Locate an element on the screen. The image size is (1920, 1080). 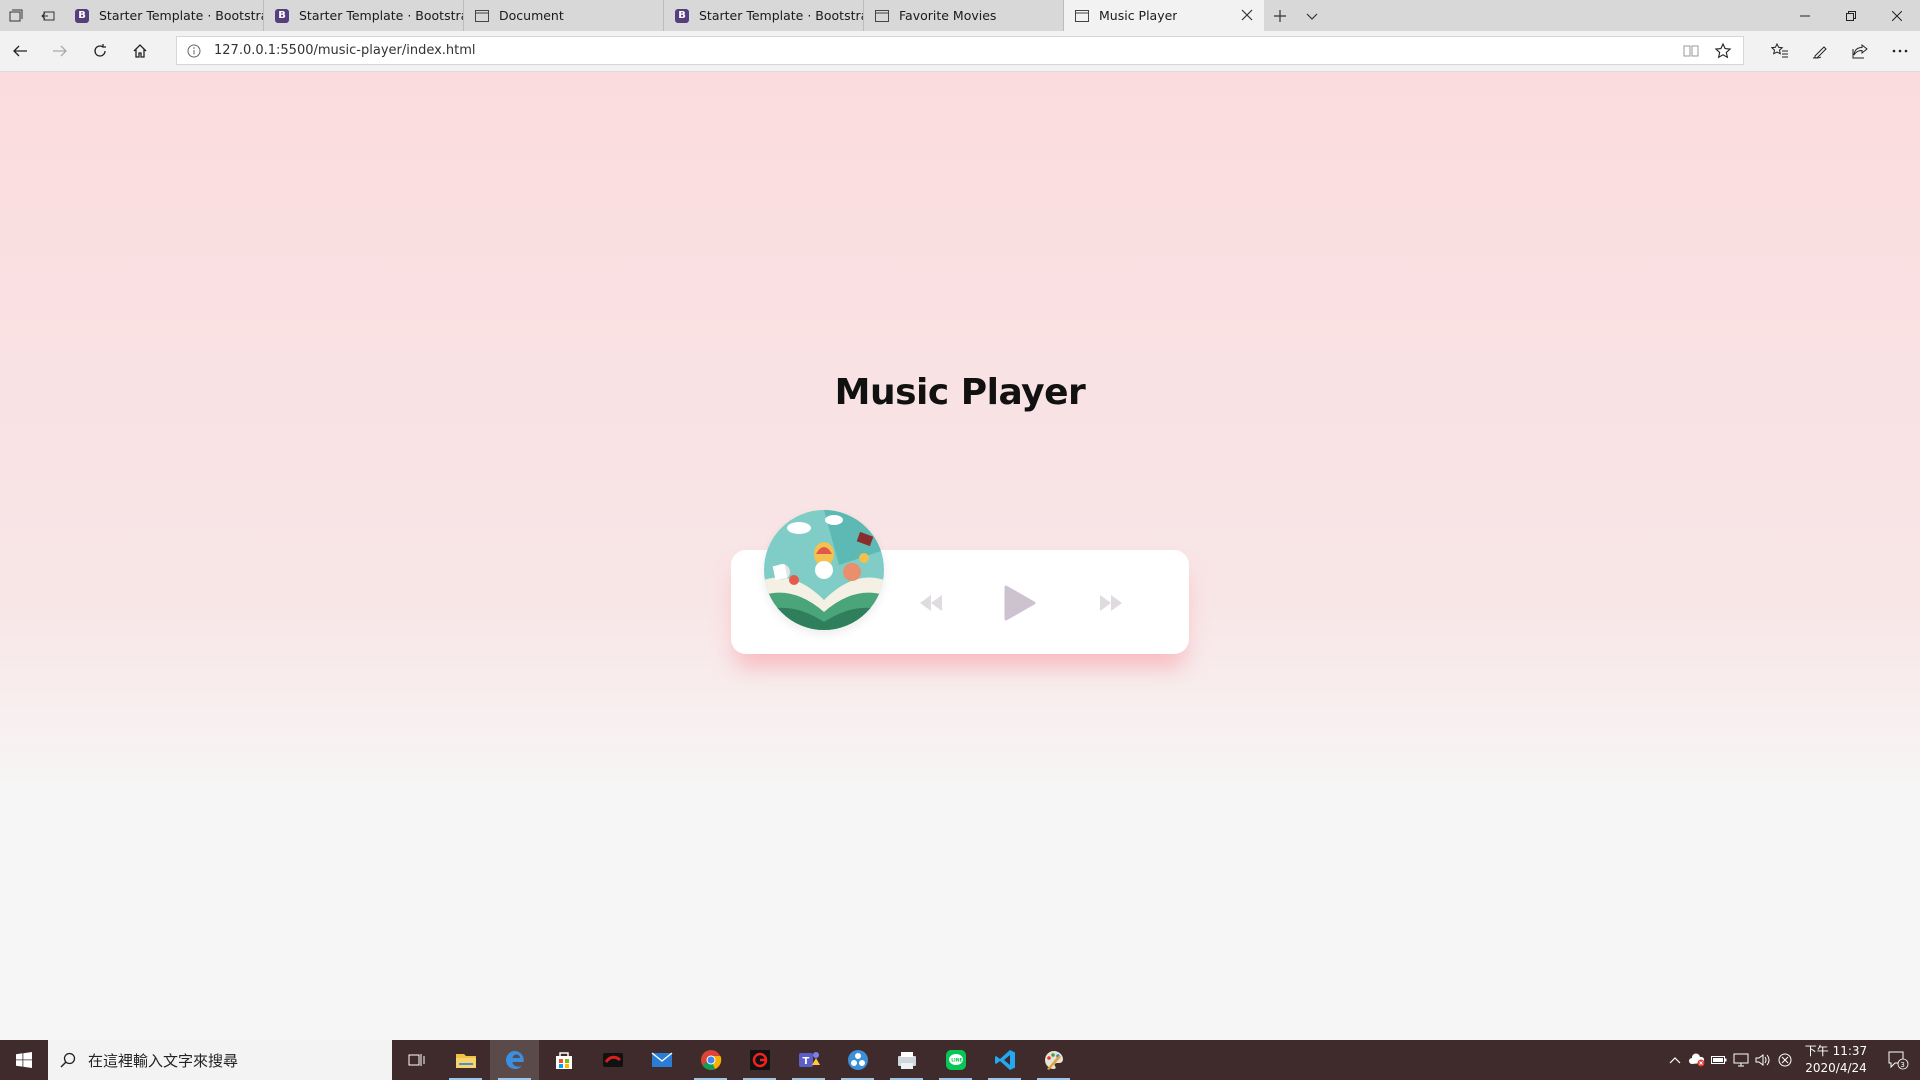
url-text: 127.0.0.1:5500/music-player/index.html is located at coordinates (345, 50).